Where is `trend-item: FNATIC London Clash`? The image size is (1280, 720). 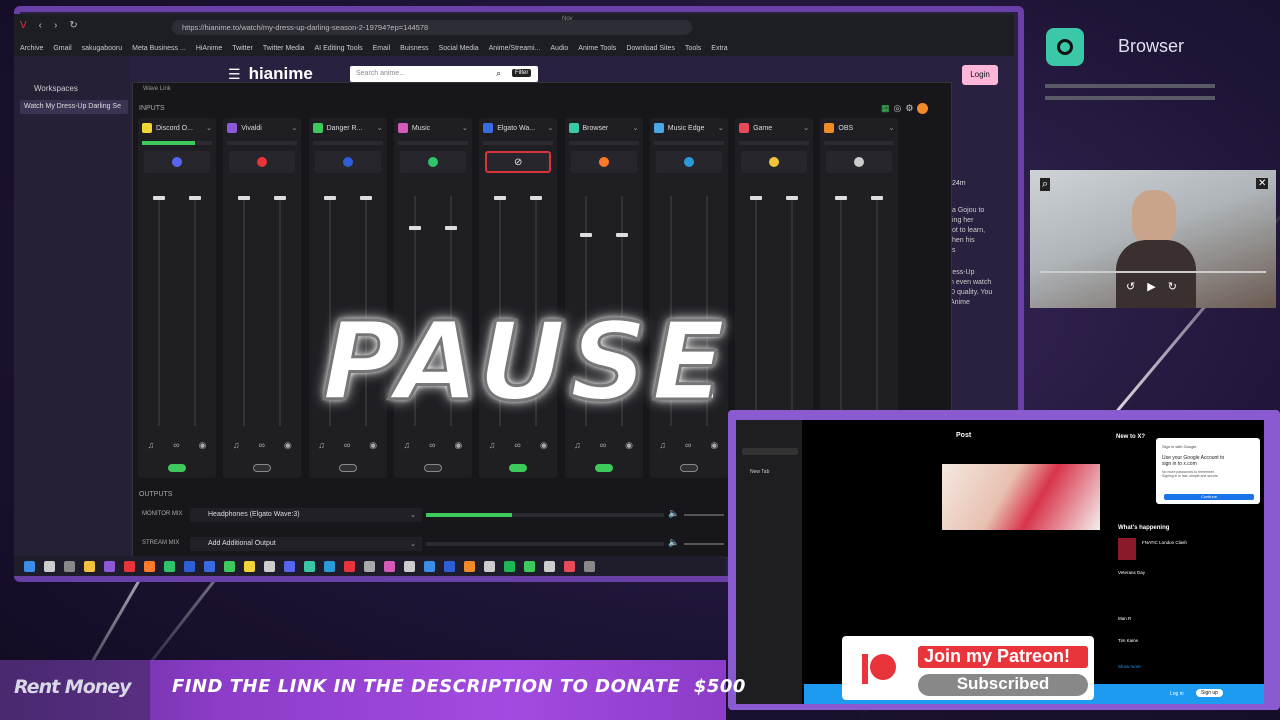
trend-item: FNATIC London Clash is located at coordinates (1164, 542).